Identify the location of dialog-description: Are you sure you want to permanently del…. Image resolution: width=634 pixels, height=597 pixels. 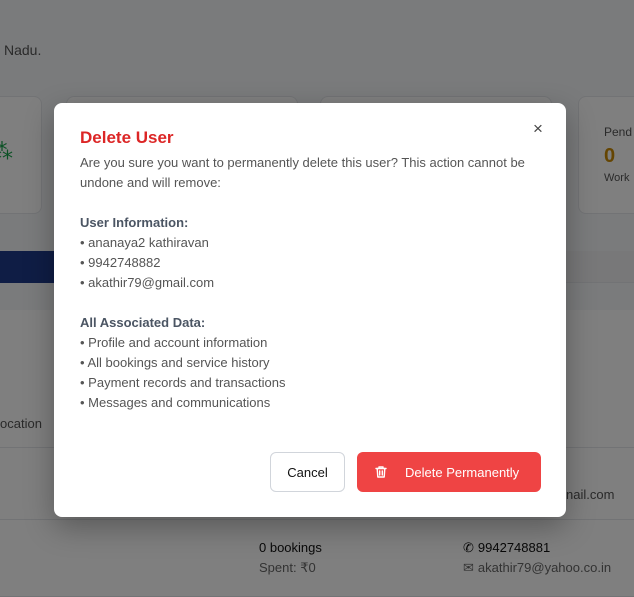
(302, 172).